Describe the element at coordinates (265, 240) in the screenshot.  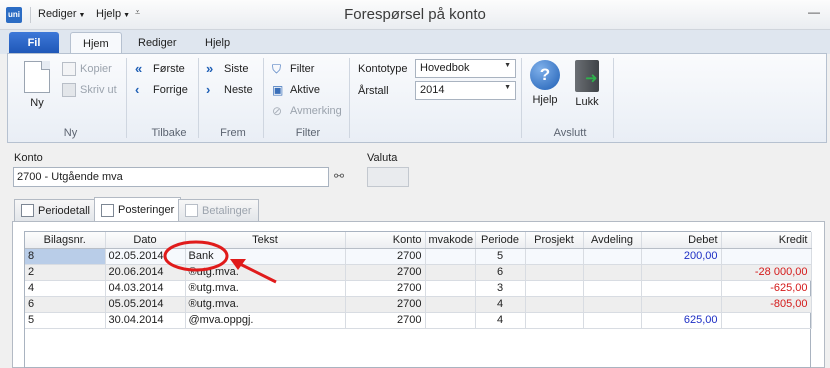
I see `column-header-tekst: Tekst` at that location.